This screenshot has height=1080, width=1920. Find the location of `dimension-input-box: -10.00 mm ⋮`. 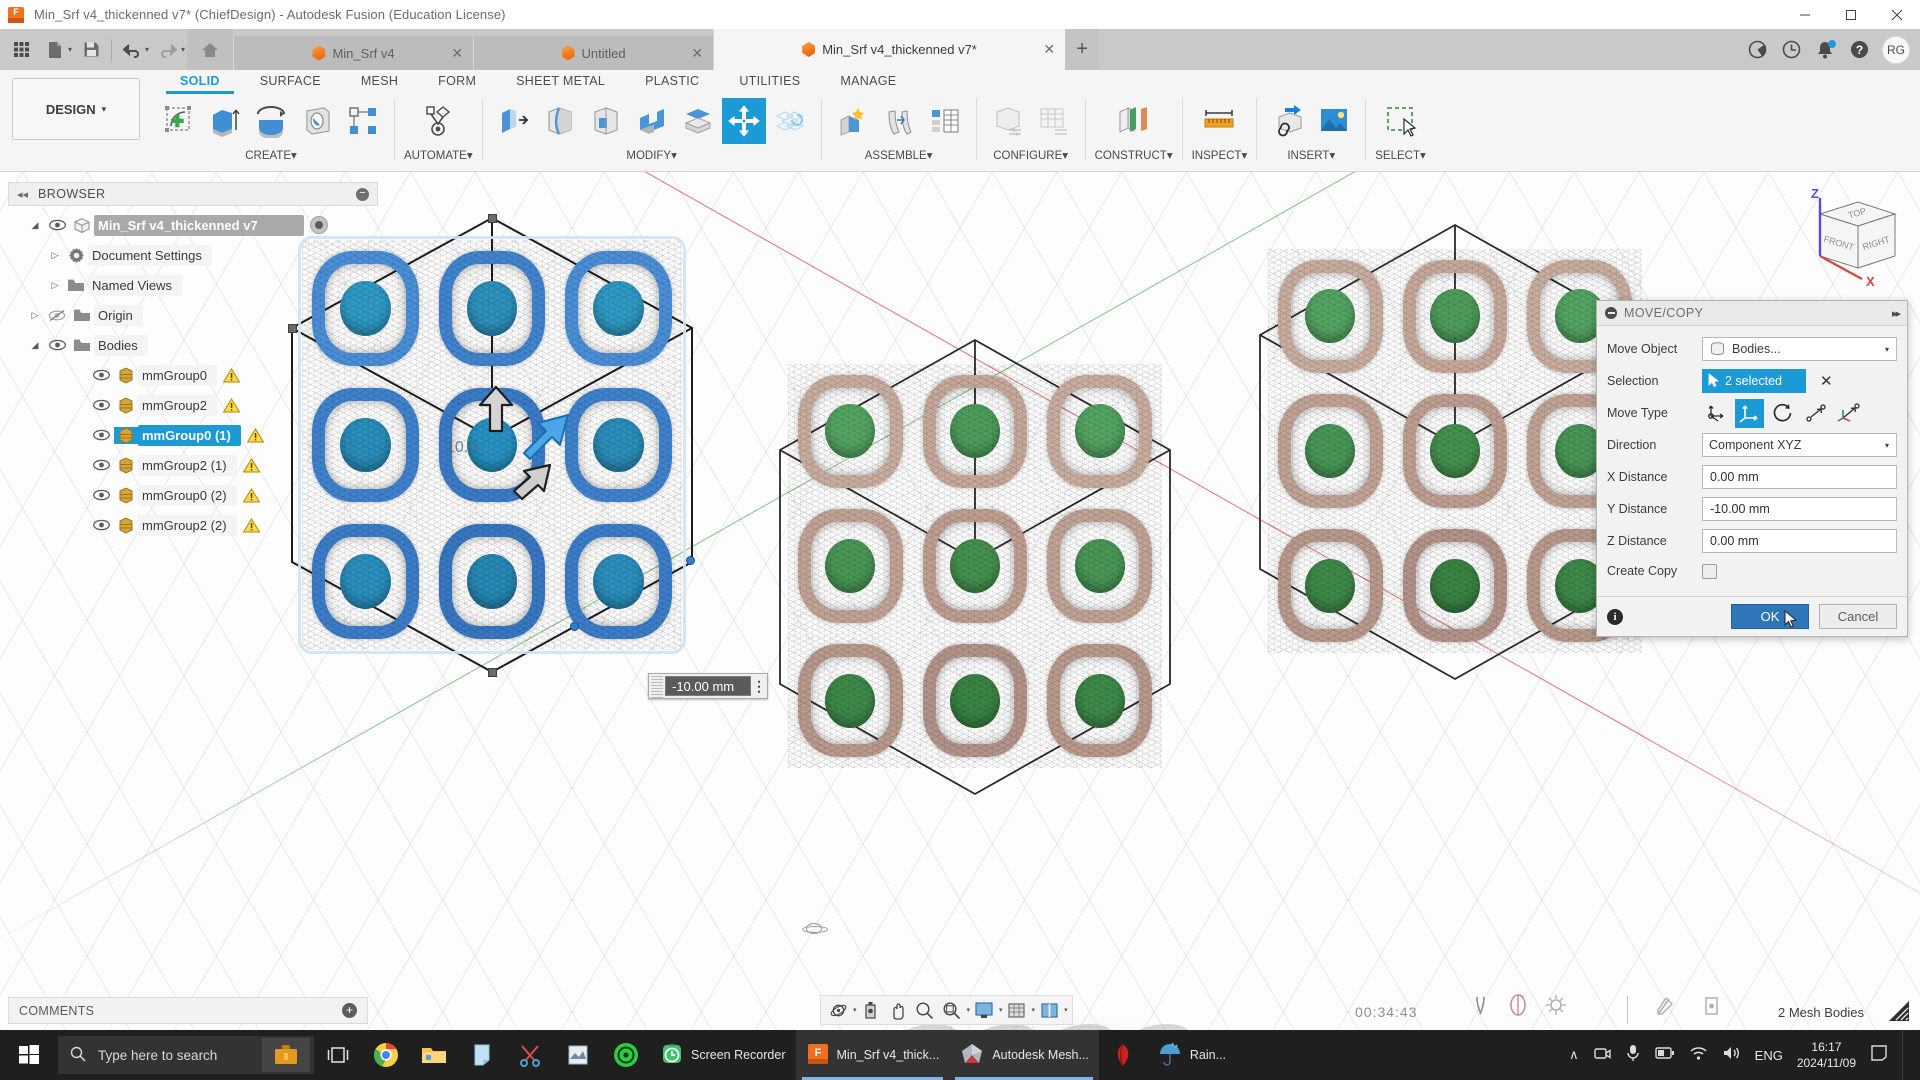

dimension-input-box: -10.00 mm ⋮ is located at coordinates (708, 686).